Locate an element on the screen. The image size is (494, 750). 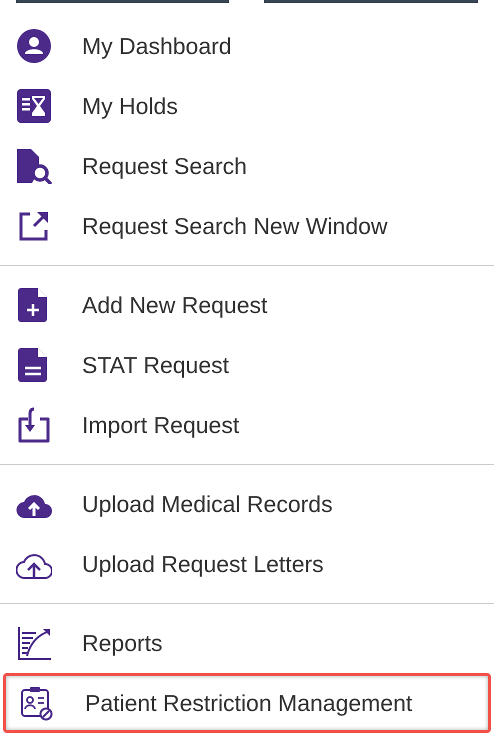
menu-item: Request Search New Window is located at coordinates (245, 226).